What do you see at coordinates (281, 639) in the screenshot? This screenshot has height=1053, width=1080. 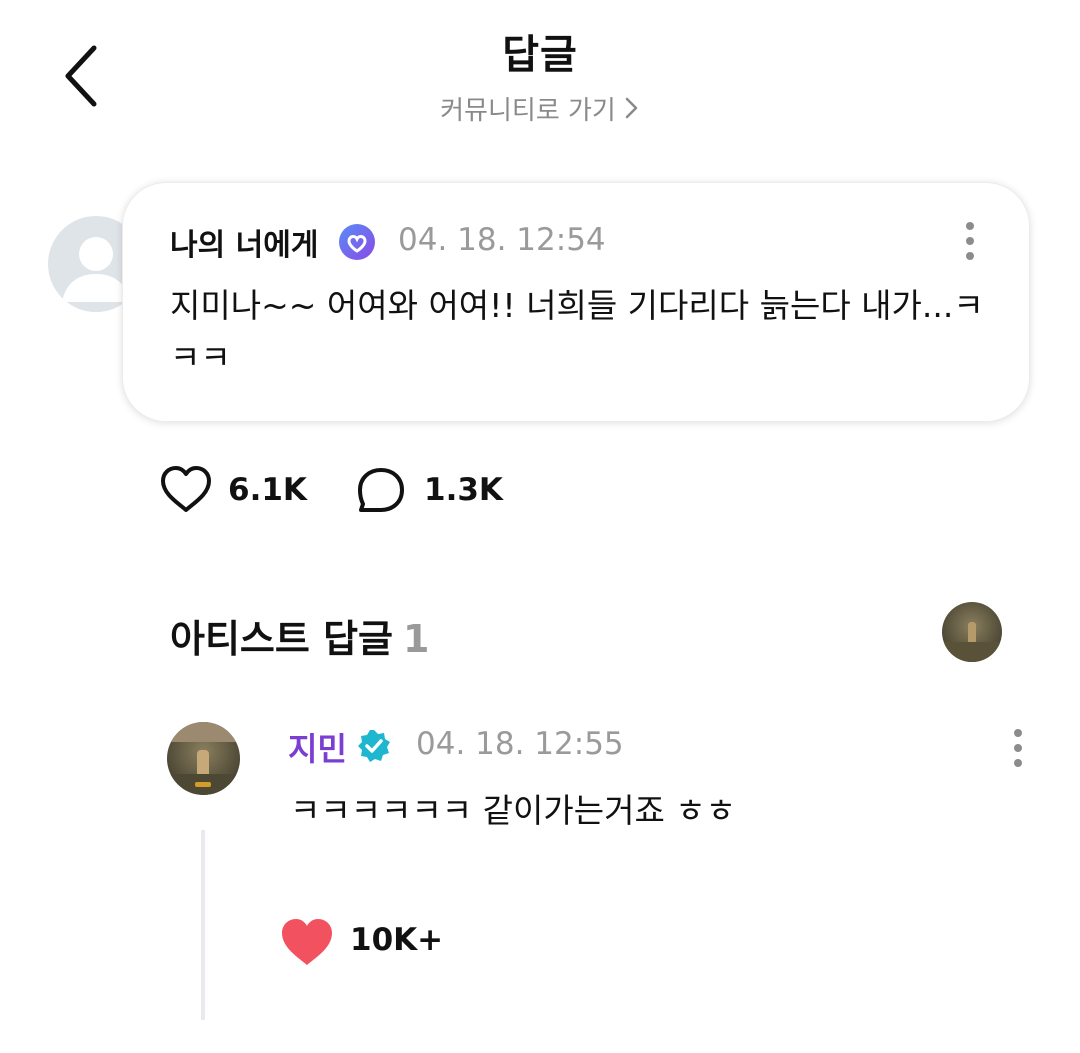 I see `section-title-label: 아티스트 답글` at bounding box center [281, 639].